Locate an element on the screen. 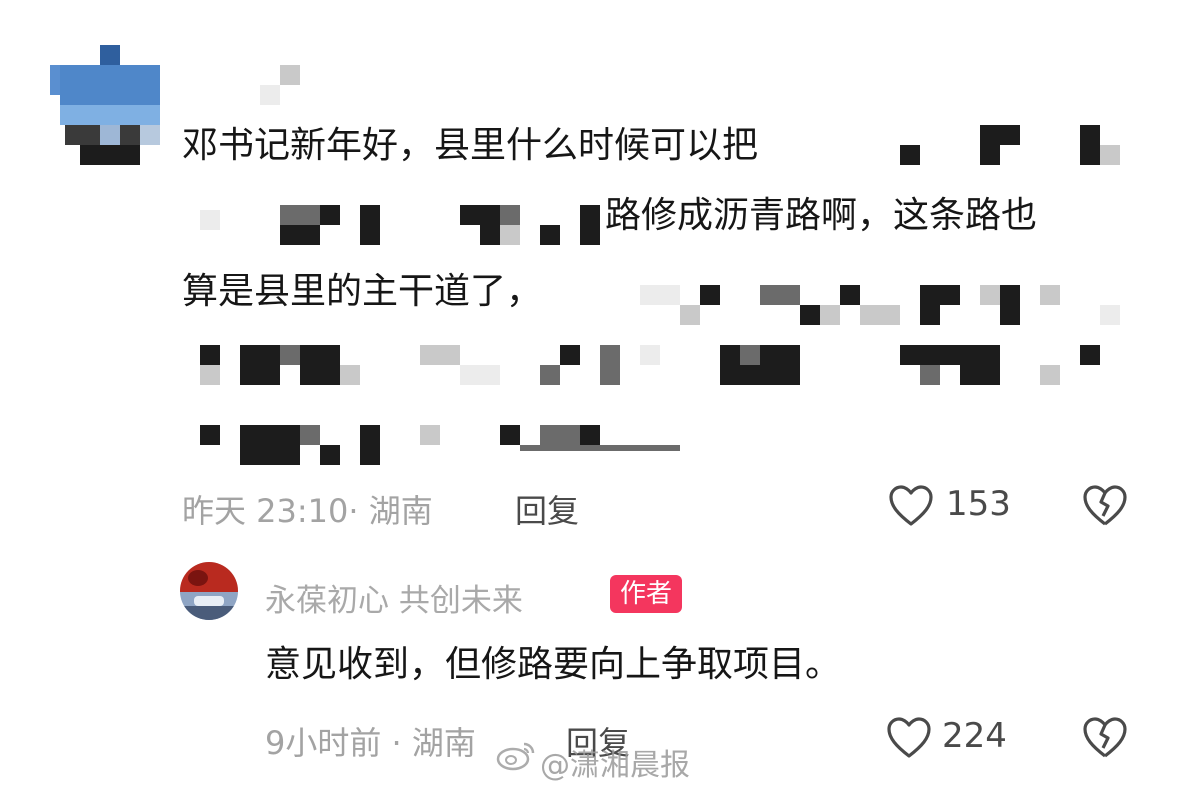  reply-button: 回复 is located at coordinates (547, 509).